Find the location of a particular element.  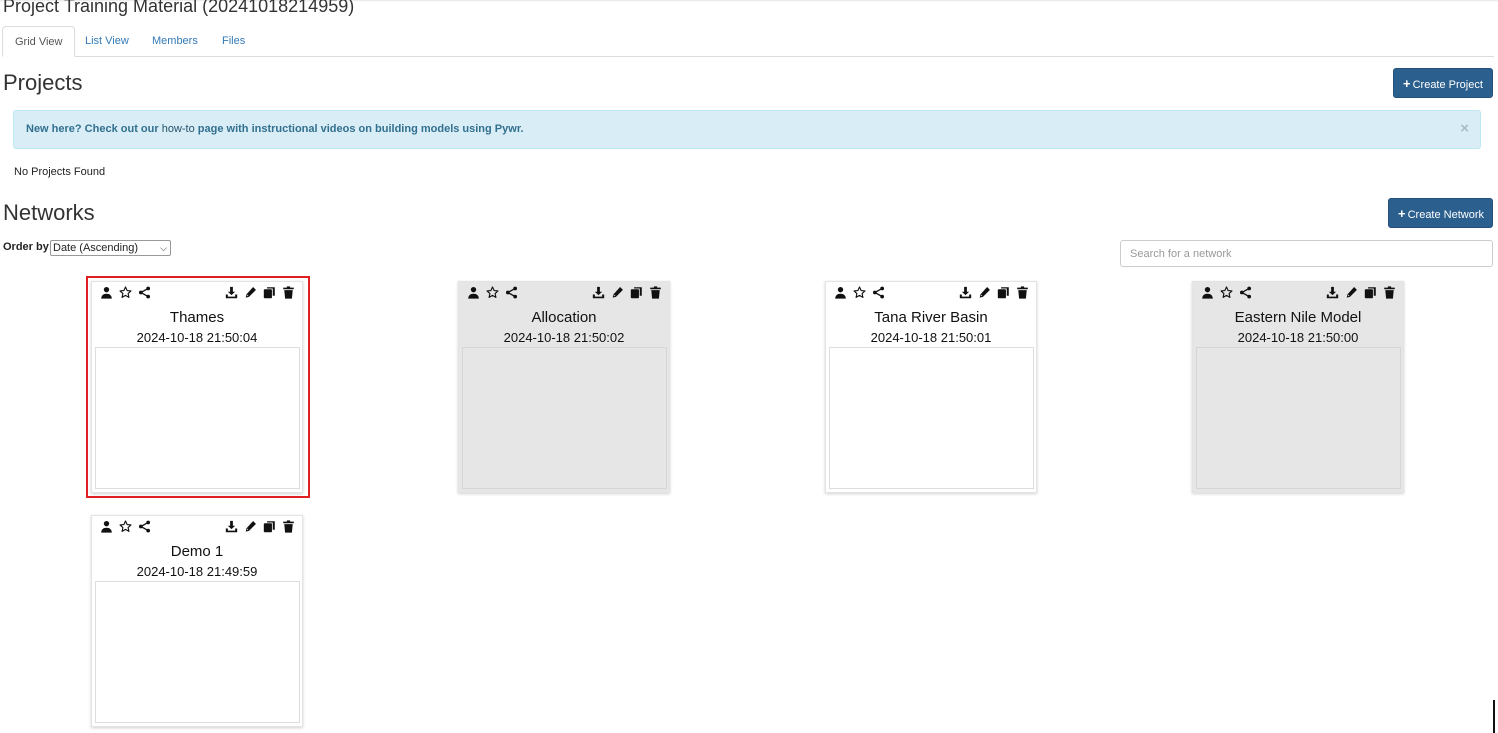

networks-heading: Networks is located at coordinates (49, 212).